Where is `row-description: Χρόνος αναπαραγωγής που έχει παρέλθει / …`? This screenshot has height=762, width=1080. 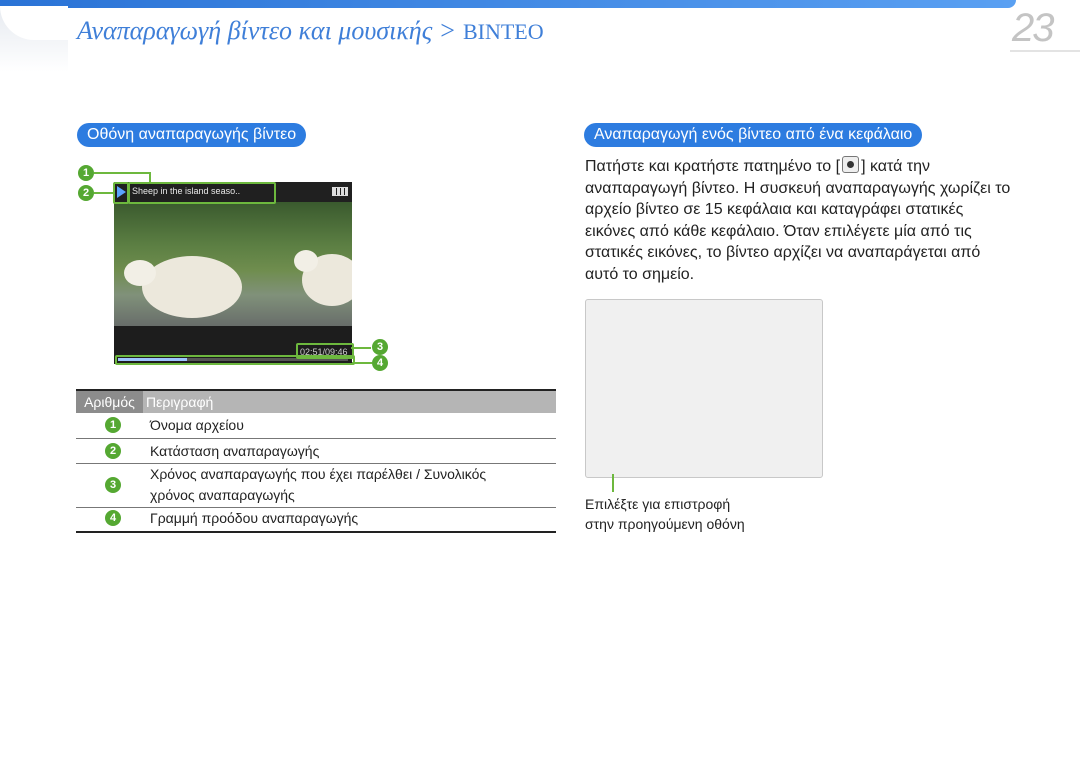 row-description: Χρόνος αναπαραγωγής που έχει παρέλθει / … is located at coordinates (318, 484).